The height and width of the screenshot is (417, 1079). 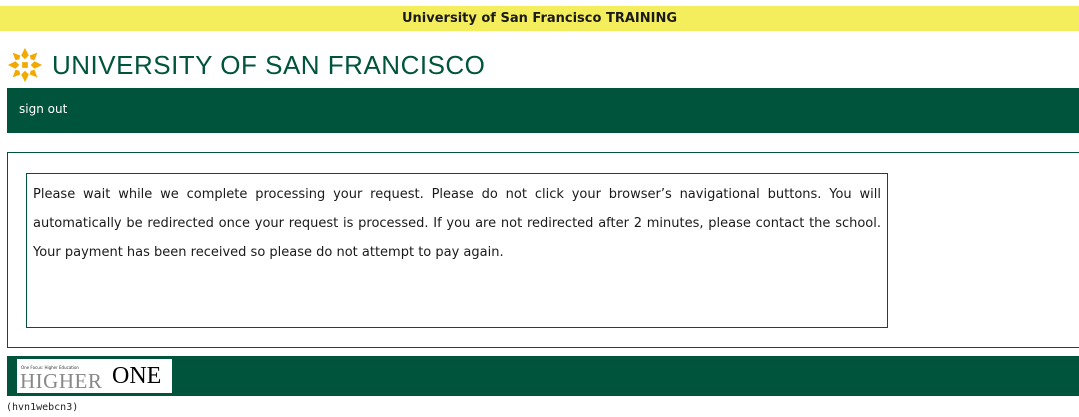 I want to click on sign-out-link: sign out, so click(x=43, y=109).